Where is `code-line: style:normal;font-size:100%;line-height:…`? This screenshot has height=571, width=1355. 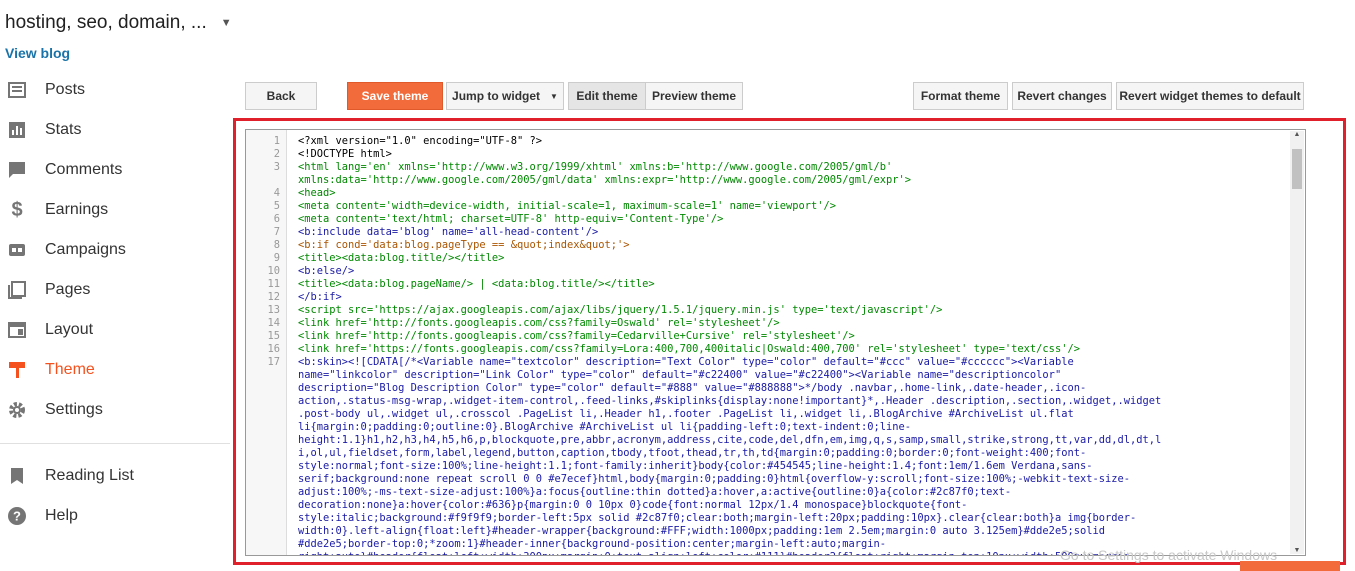
code-line: style:normal;font-size:100%;line-height:… is located at coordinates (695, 466).